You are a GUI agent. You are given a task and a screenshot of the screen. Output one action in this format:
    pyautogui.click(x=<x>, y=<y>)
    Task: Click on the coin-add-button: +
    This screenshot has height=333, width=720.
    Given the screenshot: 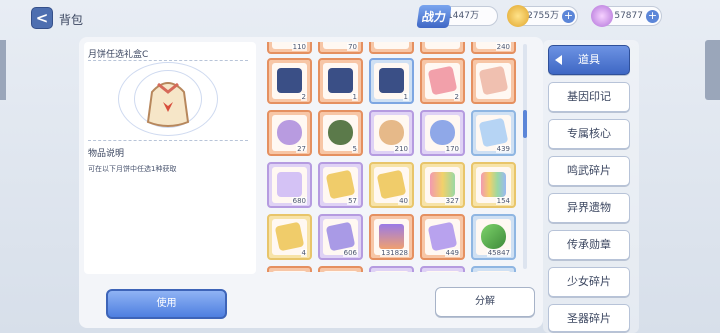 What is the action you would take?
    pyautogui.click(x=568, y=16)
    